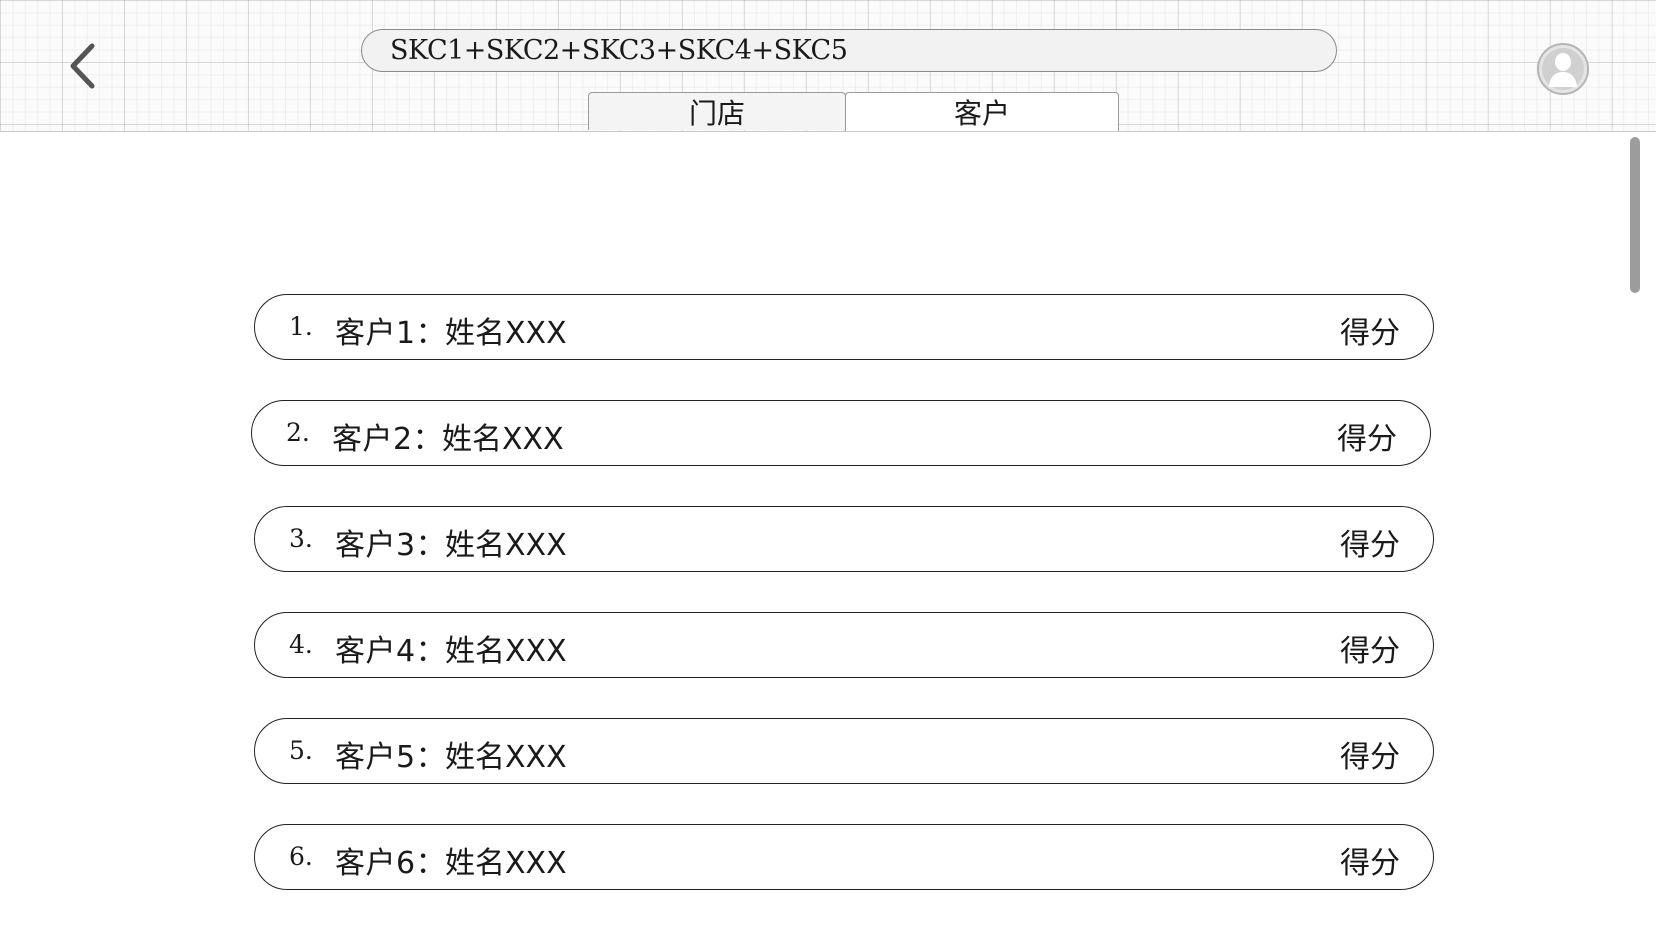  Describe the element at coordinates (844, 539) in the screenshot. I see `list-item: 3. 客户3： 姓名XXX 得分` at that location.